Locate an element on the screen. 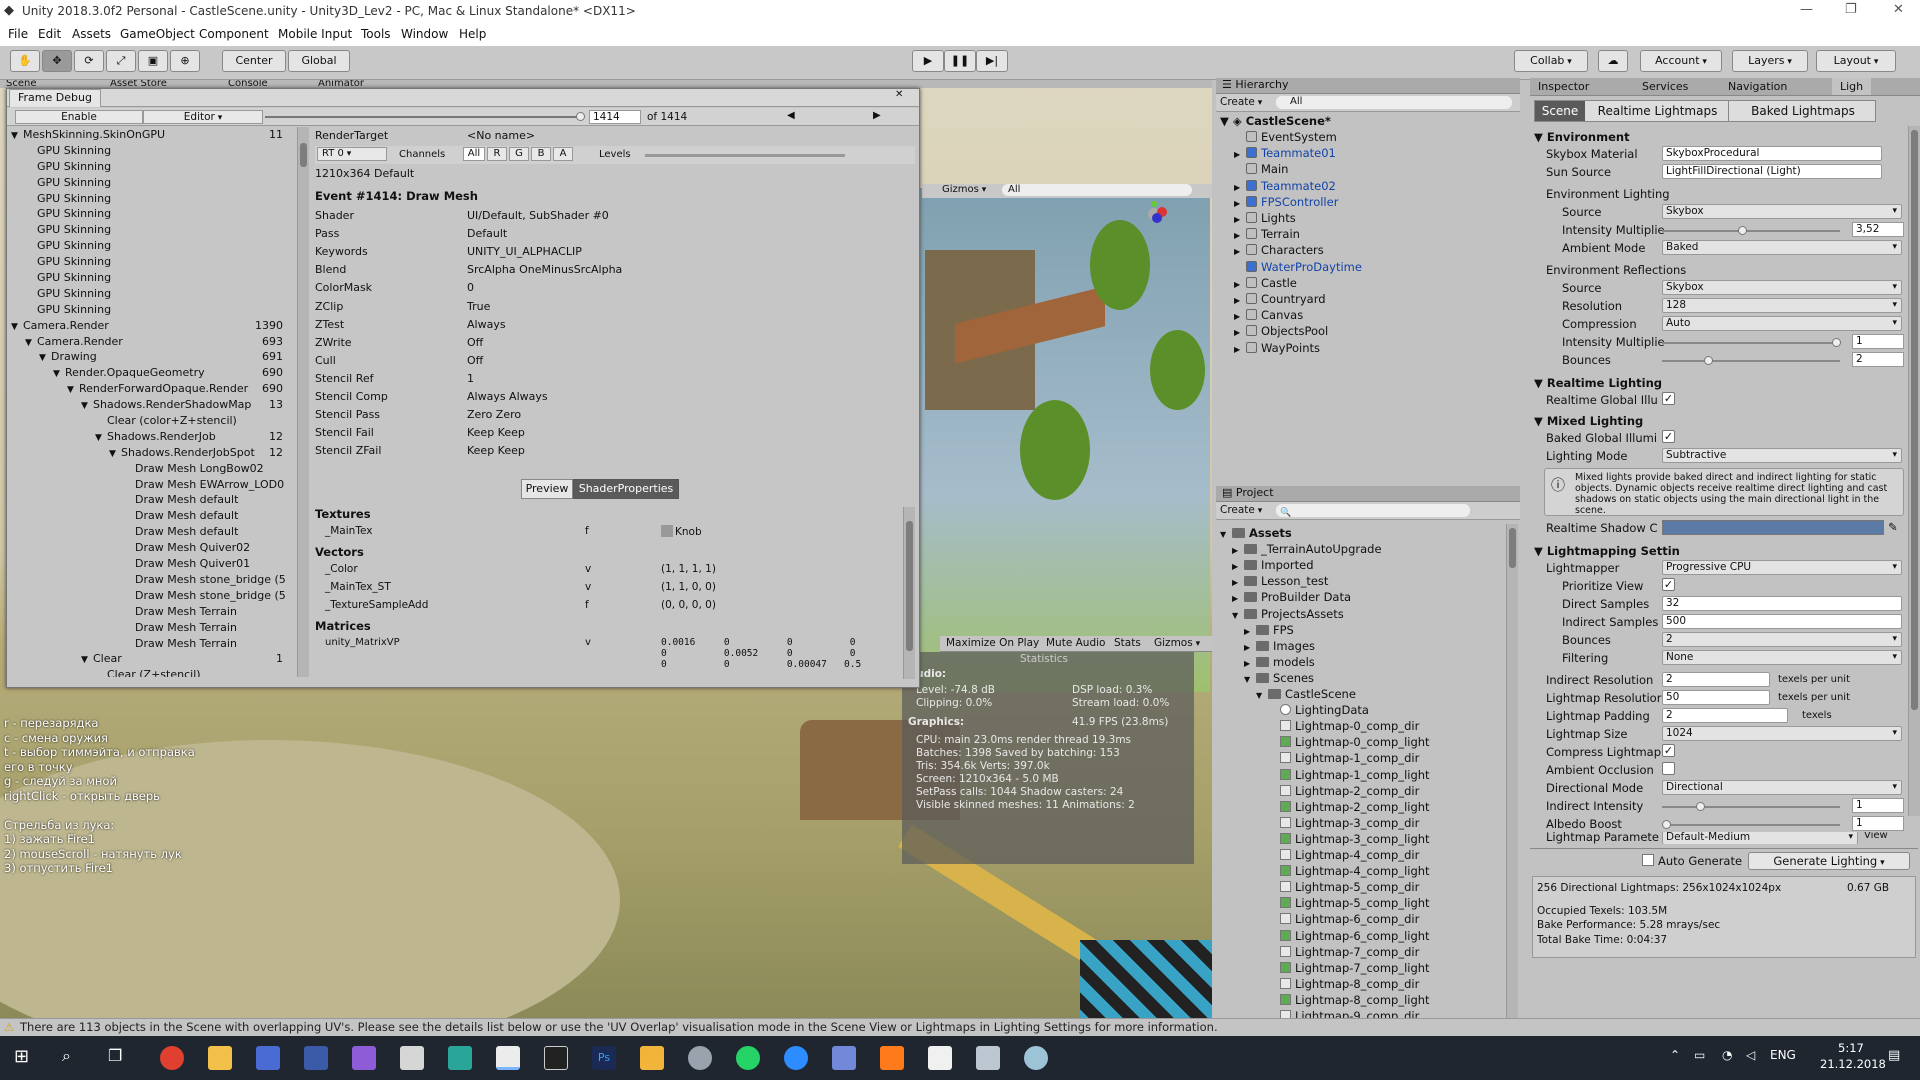 The width and height of the screenshot is (1920, 1080). expand-arrow-icon: ▼ is located at coordinates (1238, 615).